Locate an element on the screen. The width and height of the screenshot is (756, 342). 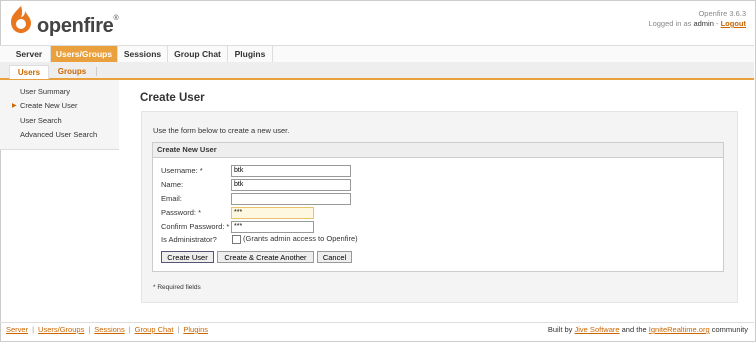
tab-sessions: Sessions is located at coordinates (143, 54).